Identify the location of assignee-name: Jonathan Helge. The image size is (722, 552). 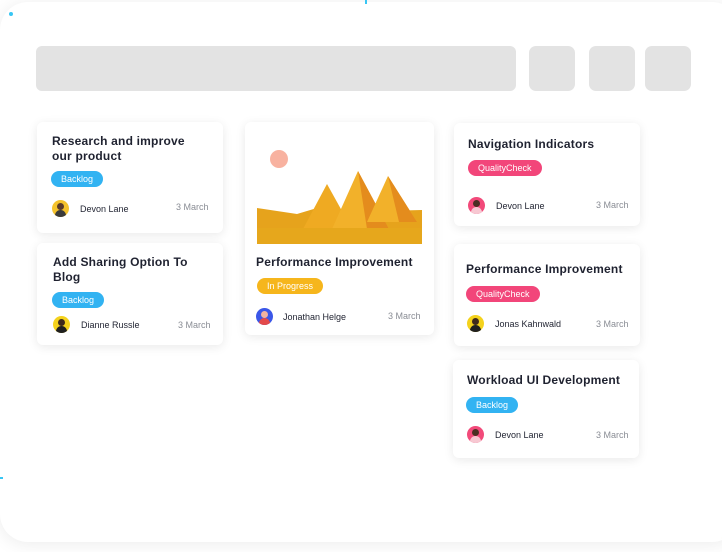
(314, 317).